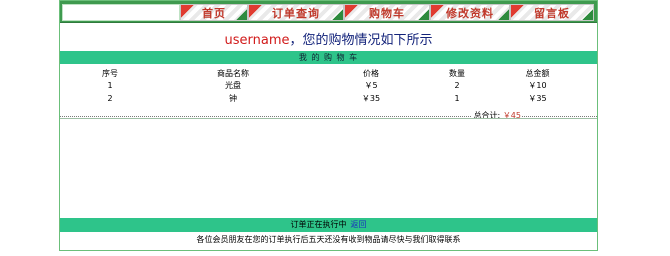 The height and width of the screenshot is (256, 670). I want to click on tab-edit-profile: 修改资料, so click(470, 12).